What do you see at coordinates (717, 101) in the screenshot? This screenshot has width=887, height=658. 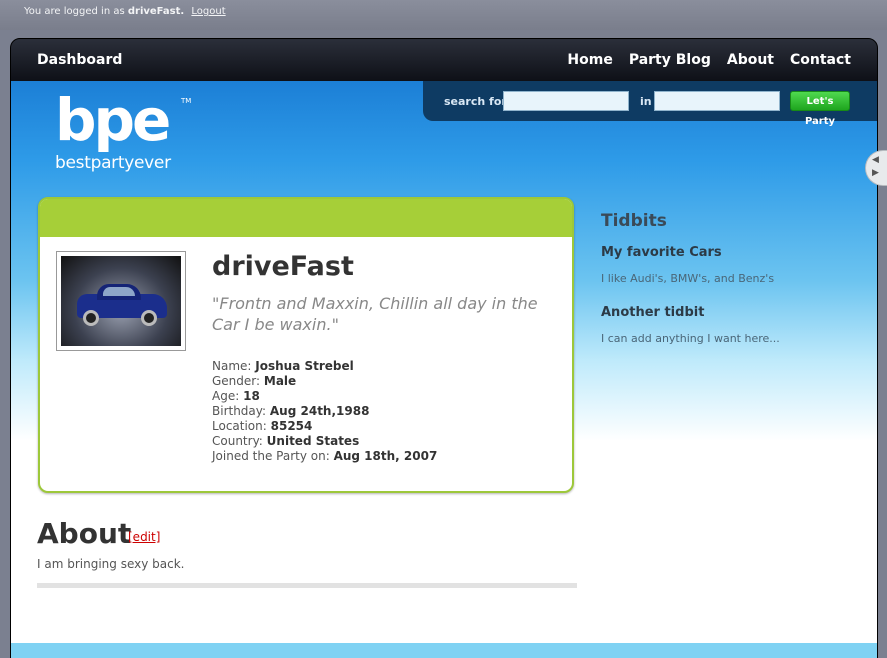 I see `search-in-input` at bounding box center [717, 101].